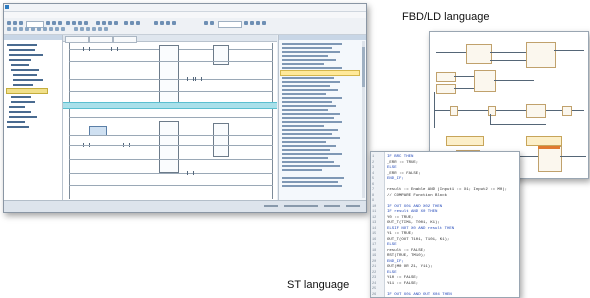 This screenshot has height=298, width=590. I want to click on code-line: END_IF;, so click(395, 179).